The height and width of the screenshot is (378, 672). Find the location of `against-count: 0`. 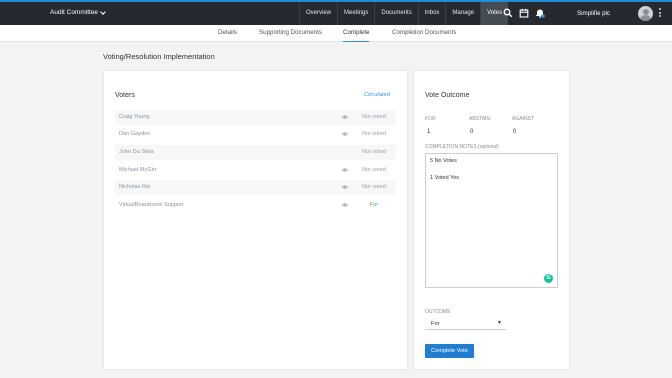

against-count: 0 is located at coordinates (515, 132).